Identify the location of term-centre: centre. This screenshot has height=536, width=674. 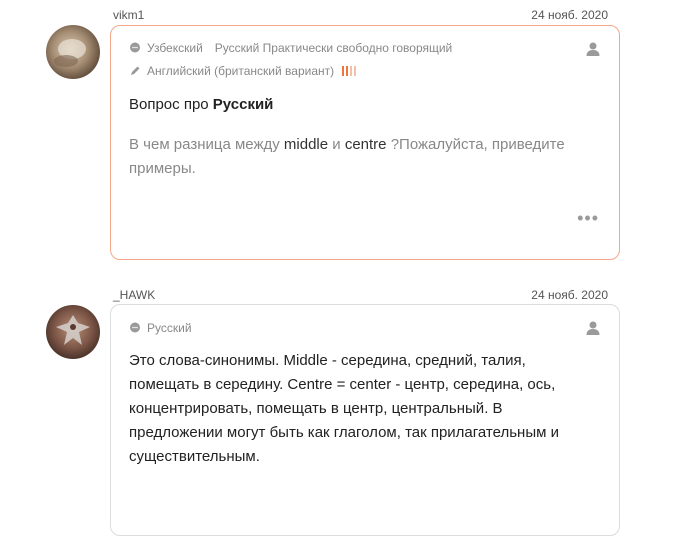
(365, 144).